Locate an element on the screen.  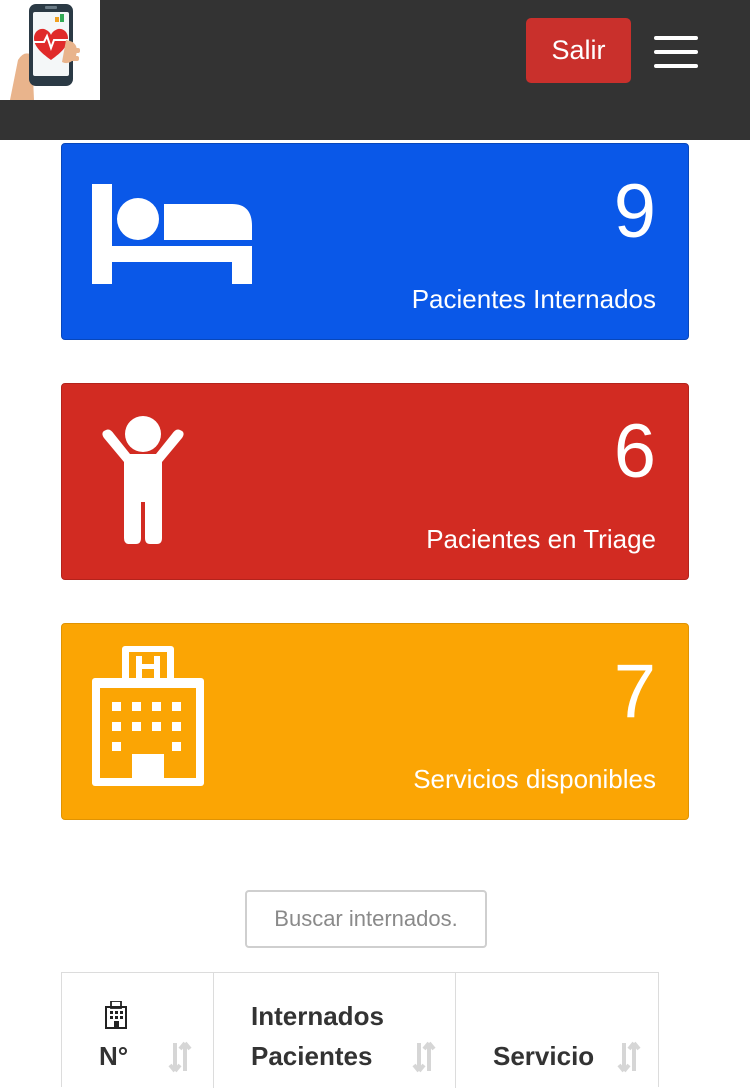
triage-count: 6 is located at coordinates (634, 451).